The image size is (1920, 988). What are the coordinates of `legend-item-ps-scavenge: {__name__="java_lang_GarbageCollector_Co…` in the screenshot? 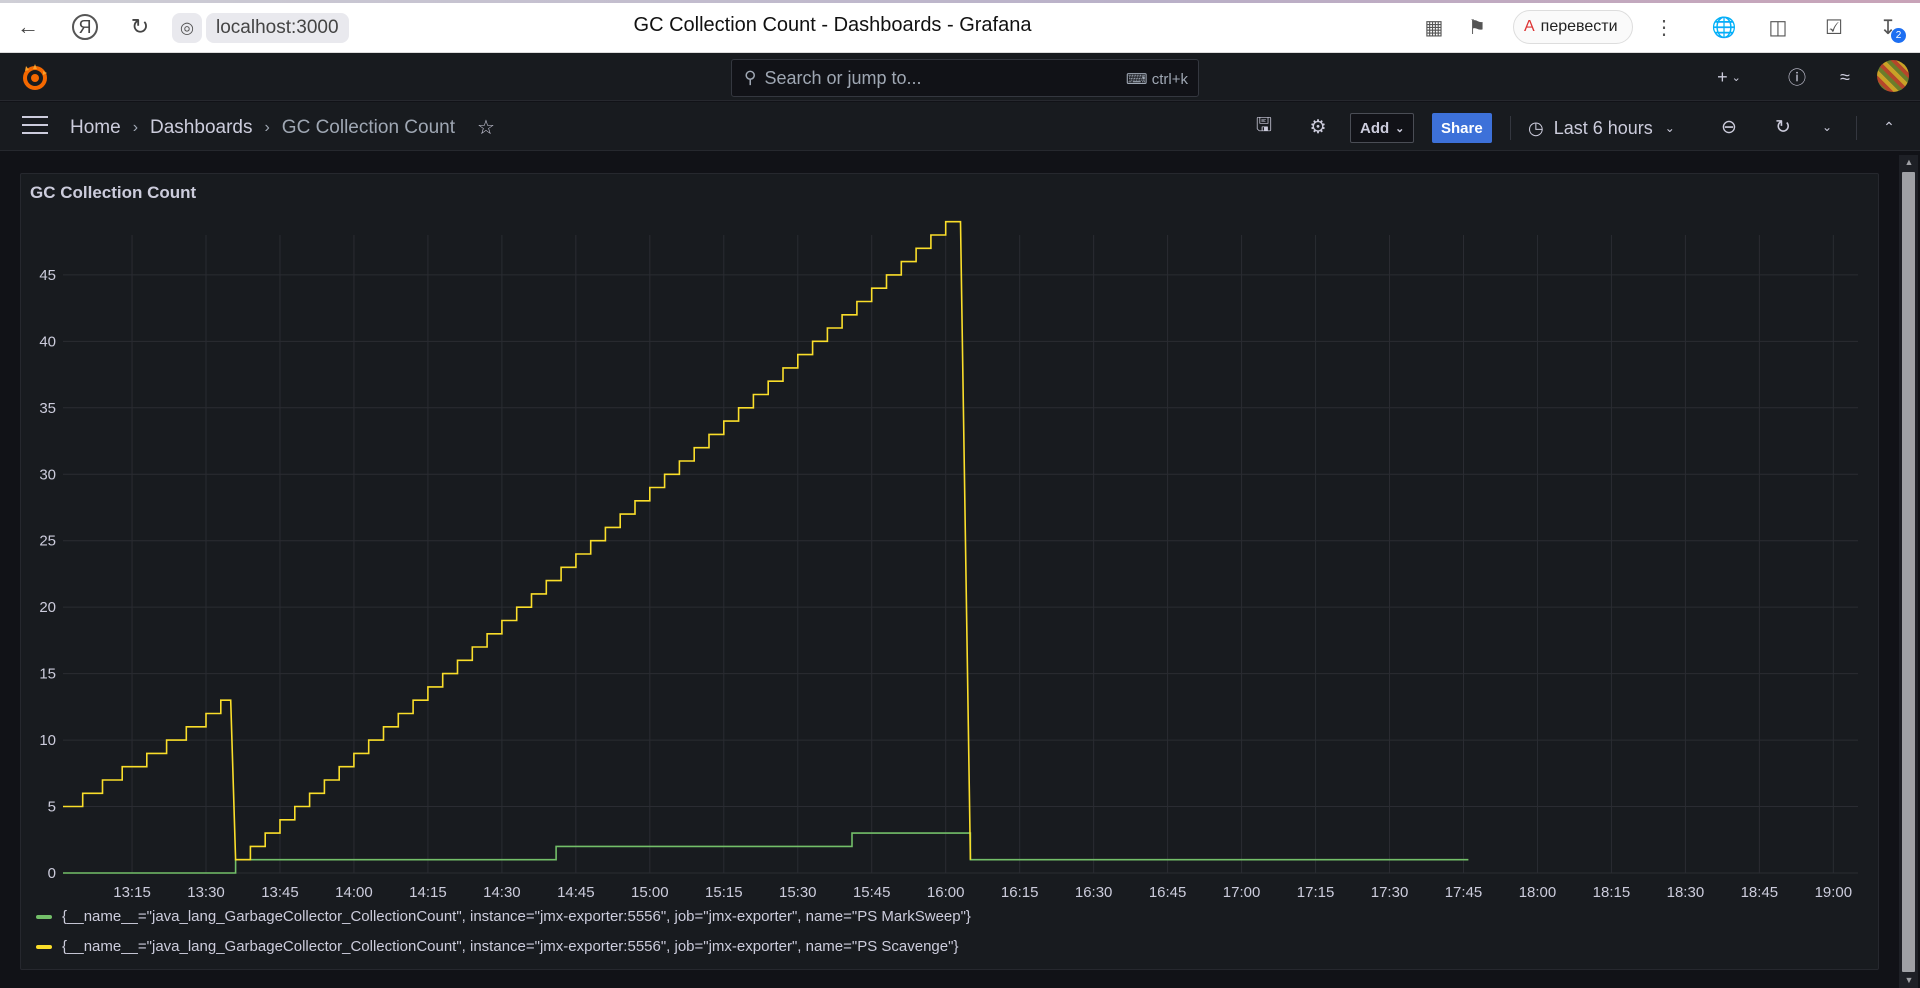 It's located at (497, 946).